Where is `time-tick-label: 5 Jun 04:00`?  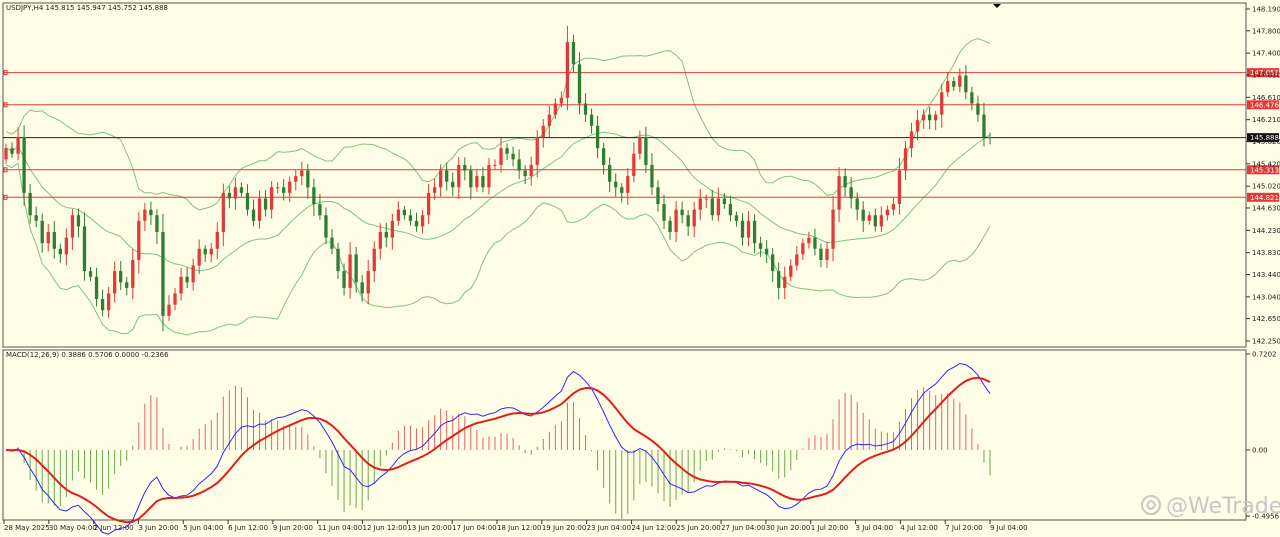 time-tick-label: 5 Jun 04:00 is located at coordinates (203, 528).